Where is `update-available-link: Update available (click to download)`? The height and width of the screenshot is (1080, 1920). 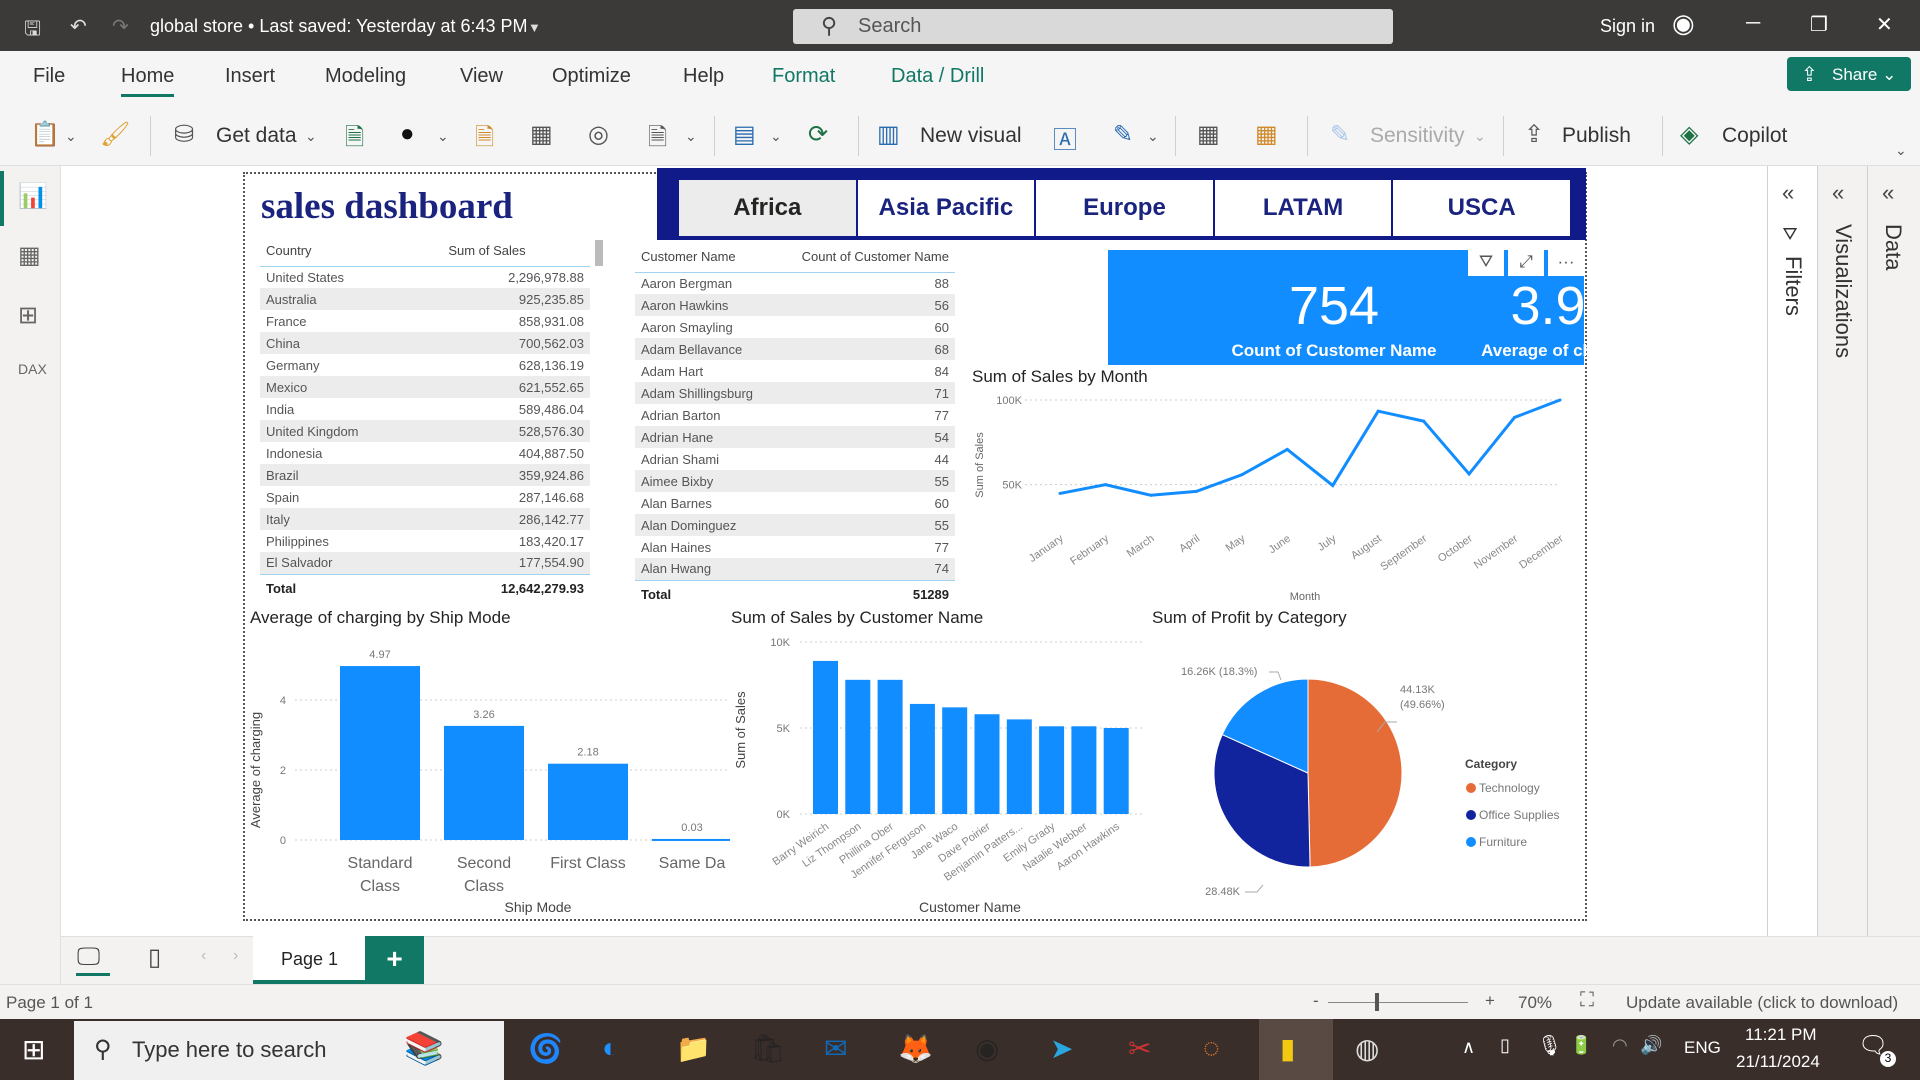 update-available-link: Update available (click to download) is located at coordinates (1762, 1003).